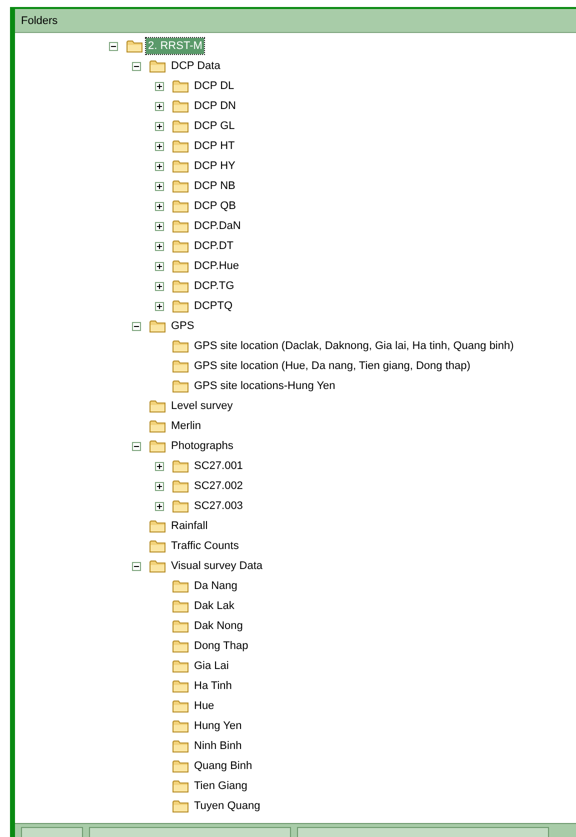 The image size is (576, 837). Describe the element at coordinates (214, 146) in the screenshot. I see `folder-label: DCP HT` at that location.